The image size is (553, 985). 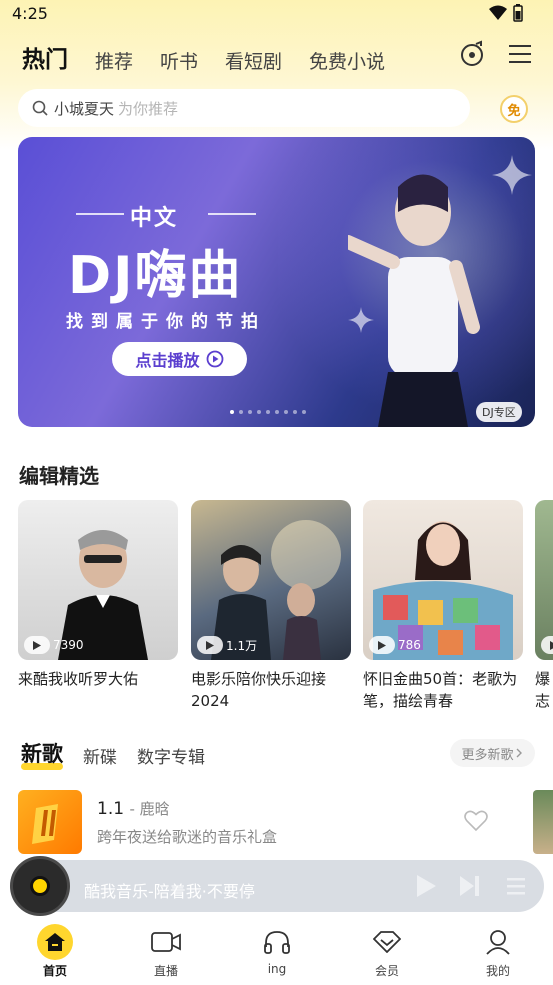 What do you see at coordinates (123, 754) in the screenshot?
I see `new-songs-tabs: 新歌 新碟 数字专辑` at bounding box center [123, 754].